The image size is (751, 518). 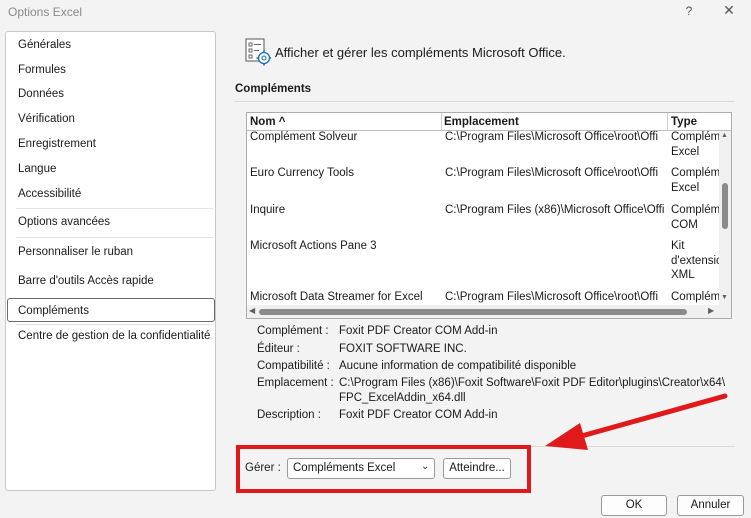 I want to click on scroll-left-arrow-icon: ◀, so click(x=252, y=310).